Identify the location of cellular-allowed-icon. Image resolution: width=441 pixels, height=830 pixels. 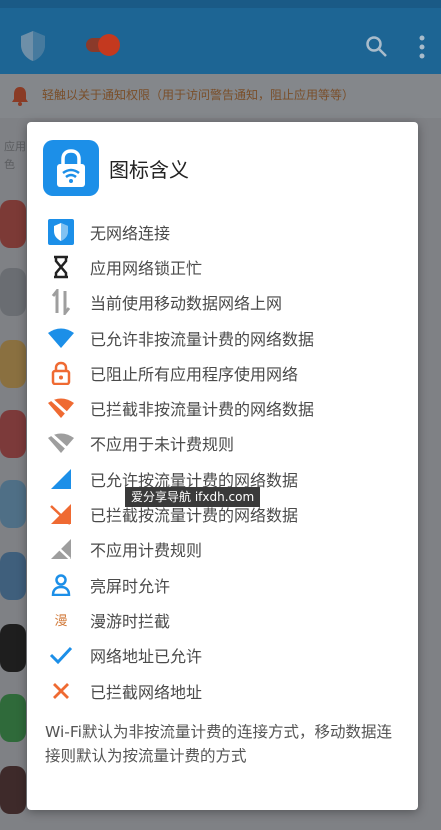
(61, 479).